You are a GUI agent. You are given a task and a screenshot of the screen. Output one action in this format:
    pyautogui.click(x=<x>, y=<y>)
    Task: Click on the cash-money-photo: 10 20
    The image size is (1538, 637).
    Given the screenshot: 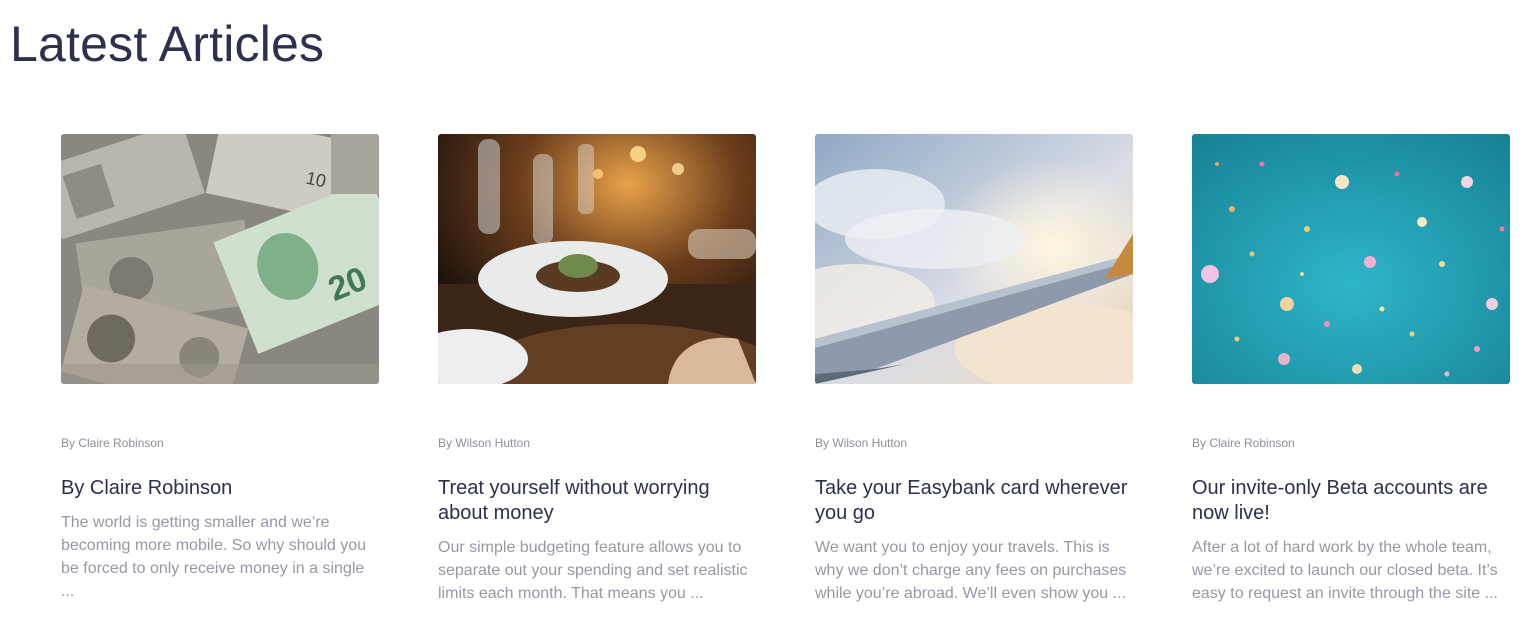 What is the action you would take?
    pyautogui.click(x=220, y=259)
    